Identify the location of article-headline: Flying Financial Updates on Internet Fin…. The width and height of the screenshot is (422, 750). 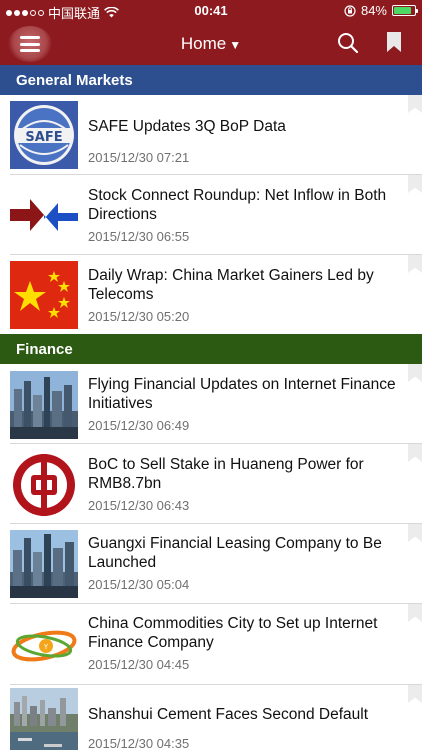
(242, 394).